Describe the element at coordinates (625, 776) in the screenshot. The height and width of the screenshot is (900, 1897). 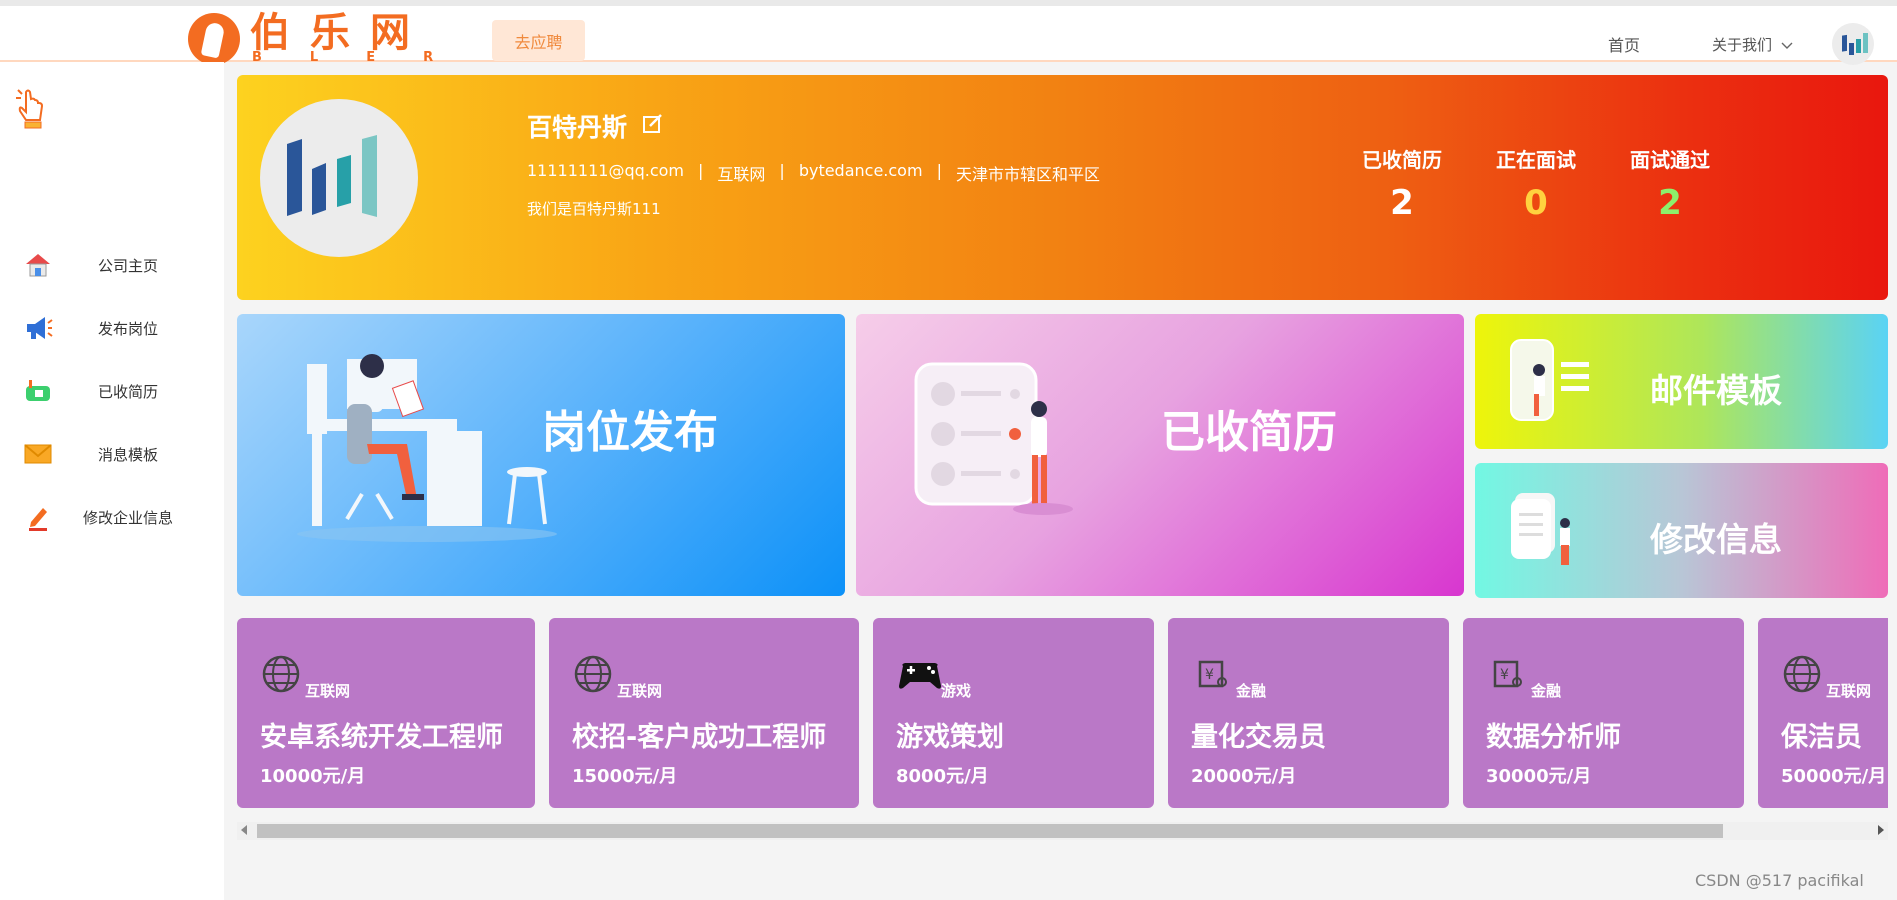
I see `job-salary: 15000元/月` at that location.